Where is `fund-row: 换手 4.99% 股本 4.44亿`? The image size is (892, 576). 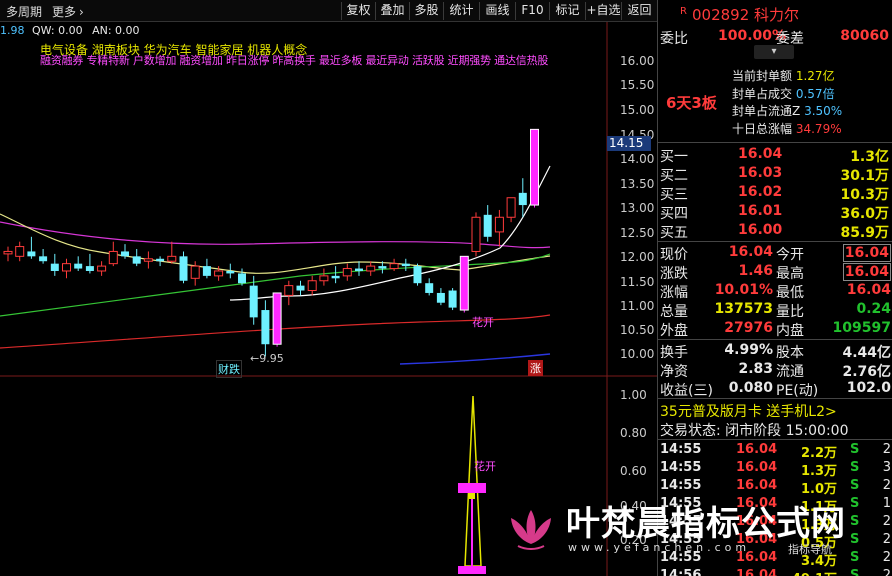
fund-row: 换手 4.99% 股本 4.44亿 is located at coordinates (775, 351).